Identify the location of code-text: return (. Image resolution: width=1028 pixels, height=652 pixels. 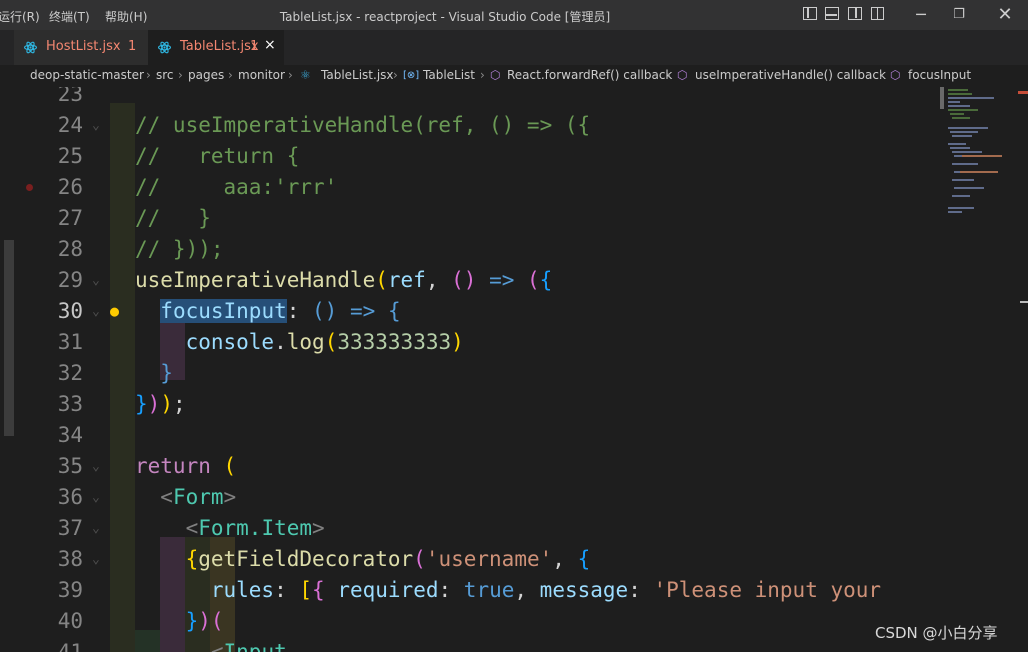
(186, 466).